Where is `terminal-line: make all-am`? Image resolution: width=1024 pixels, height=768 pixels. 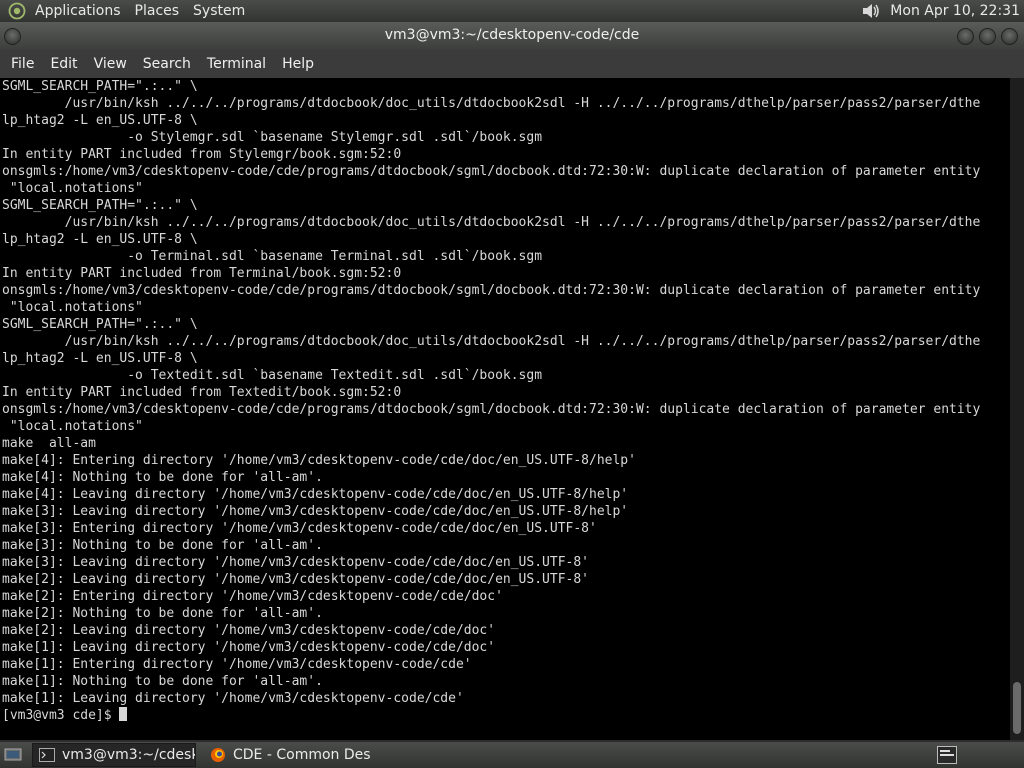
terminal-line: make all-am is located at coordinates (49, 443).